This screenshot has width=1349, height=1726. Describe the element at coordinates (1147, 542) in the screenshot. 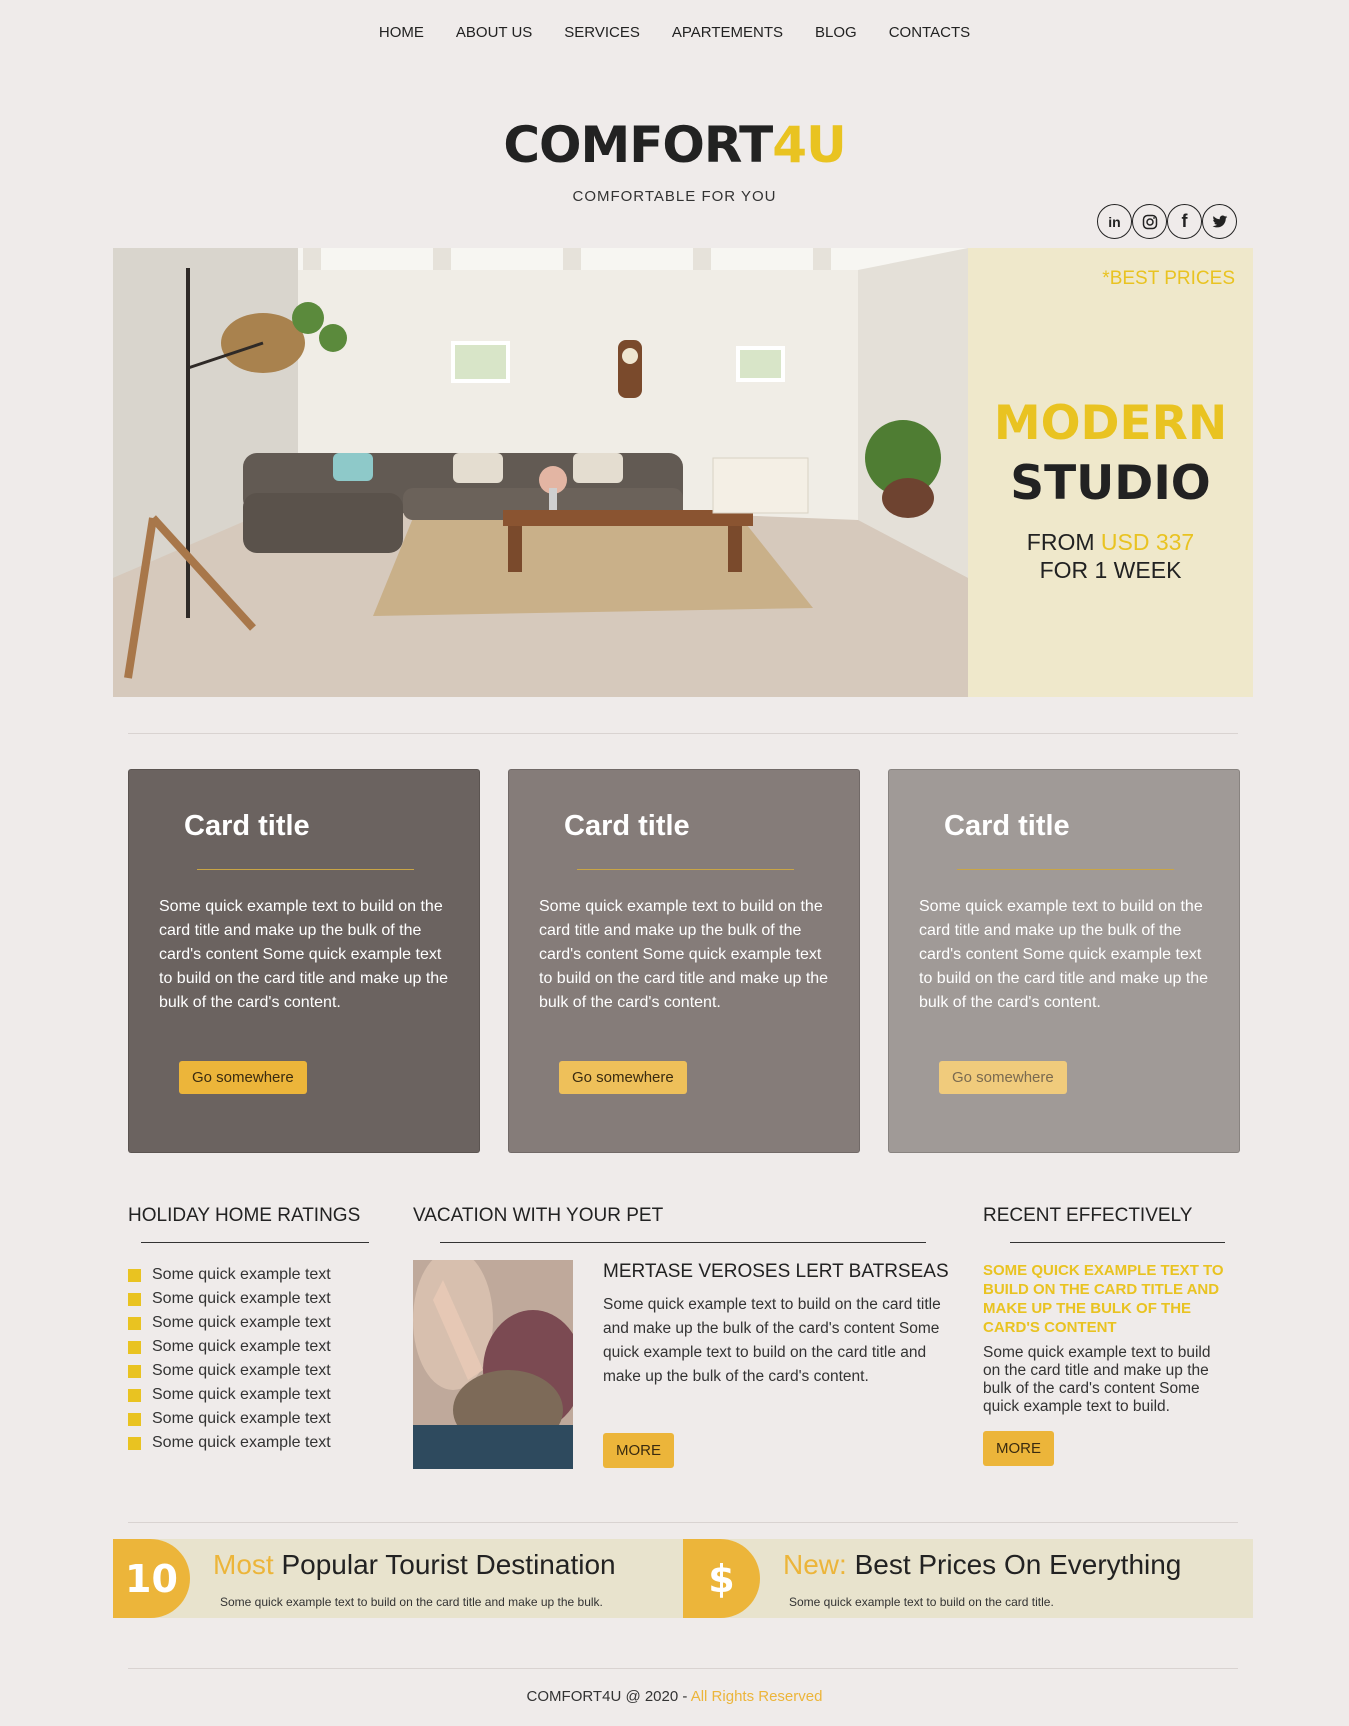

I see `hero-price: USD 337` at that location.